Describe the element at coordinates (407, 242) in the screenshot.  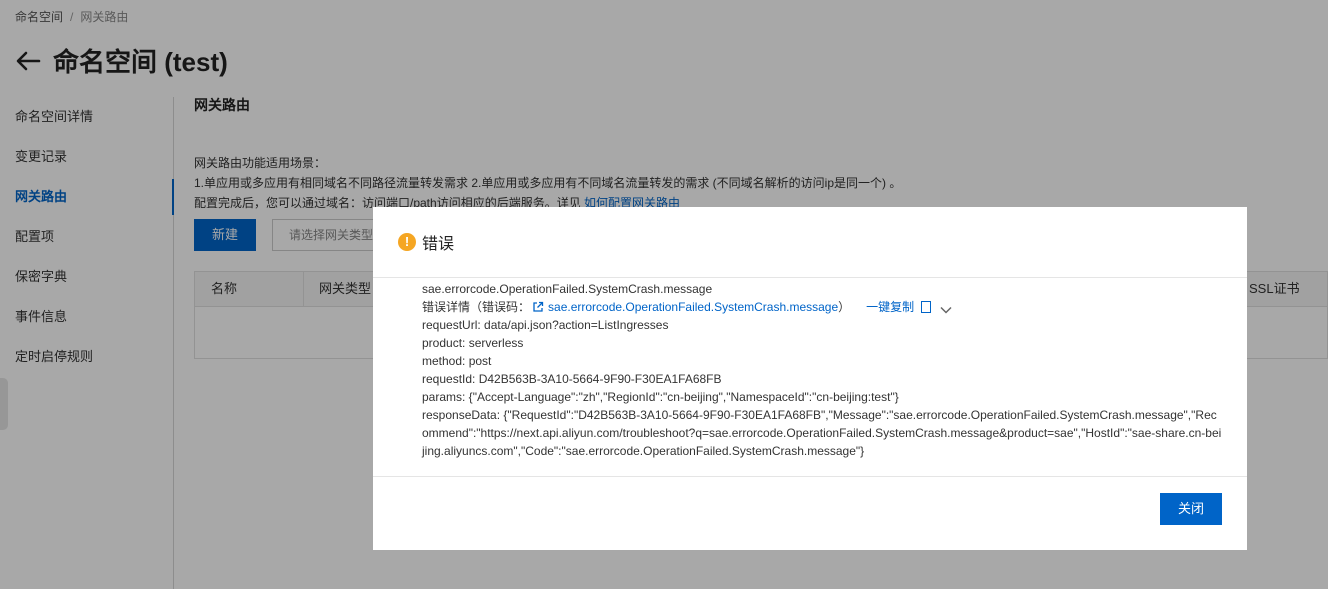
I see `warning-icon: !` at that location.